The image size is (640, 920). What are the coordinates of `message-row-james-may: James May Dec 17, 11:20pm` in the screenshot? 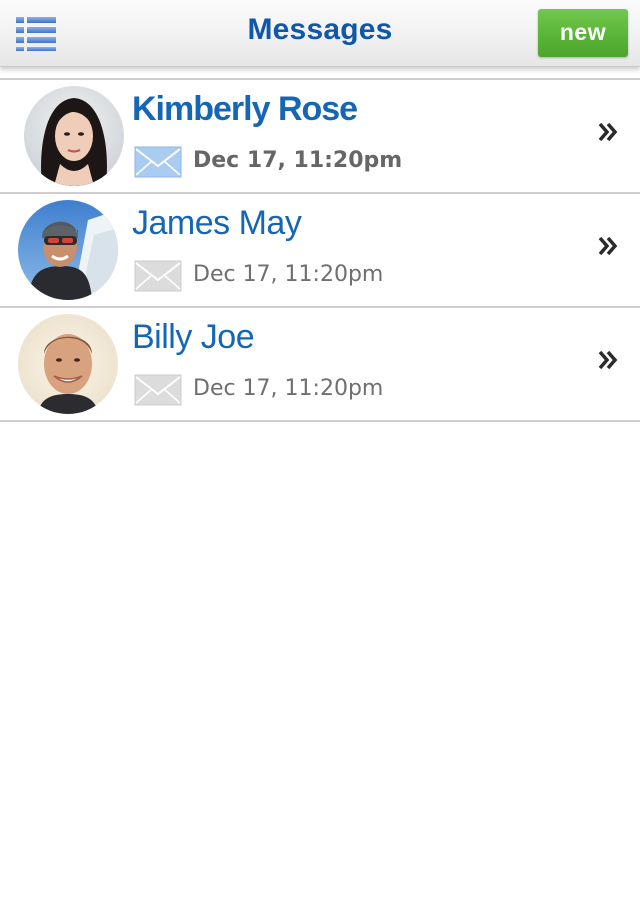 It's located at (320, 251).